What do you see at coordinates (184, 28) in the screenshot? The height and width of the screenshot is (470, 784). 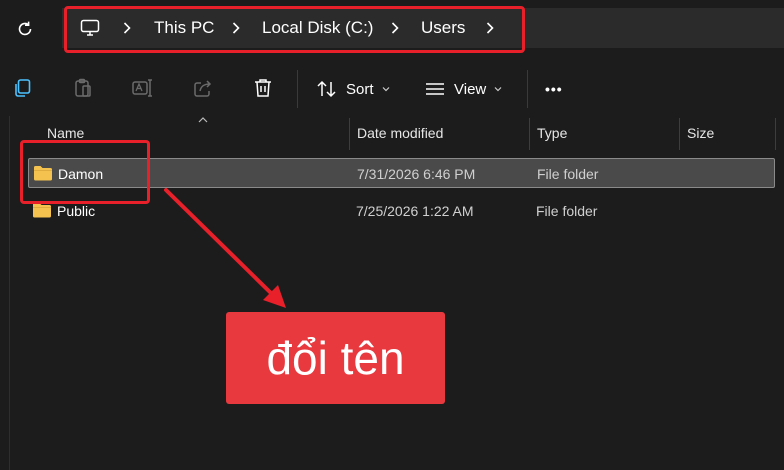 I see `breadcrumb-this-pc: This PC` at bounding box center [184, 28].